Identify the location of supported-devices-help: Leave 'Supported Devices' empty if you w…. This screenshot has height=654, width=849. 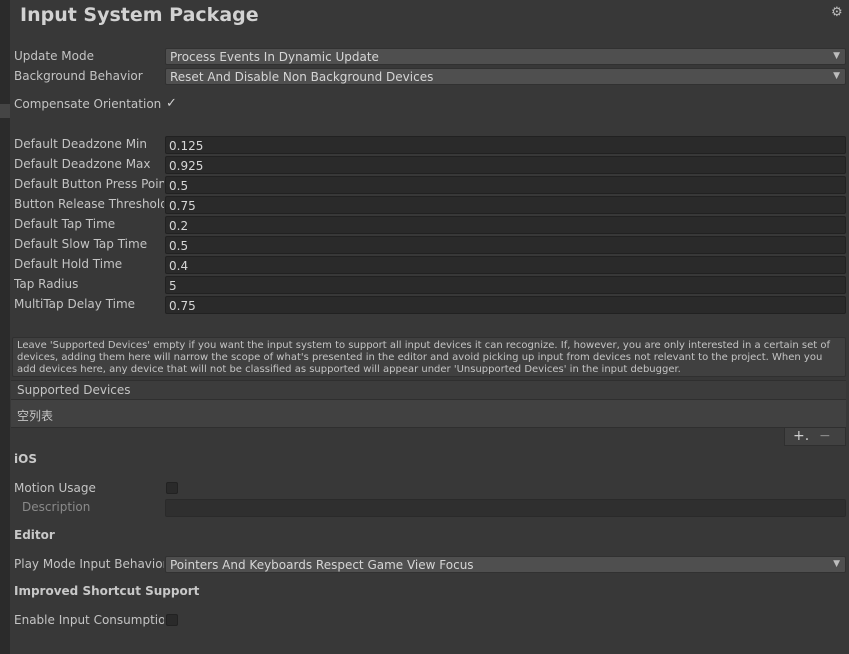
(429, 357).